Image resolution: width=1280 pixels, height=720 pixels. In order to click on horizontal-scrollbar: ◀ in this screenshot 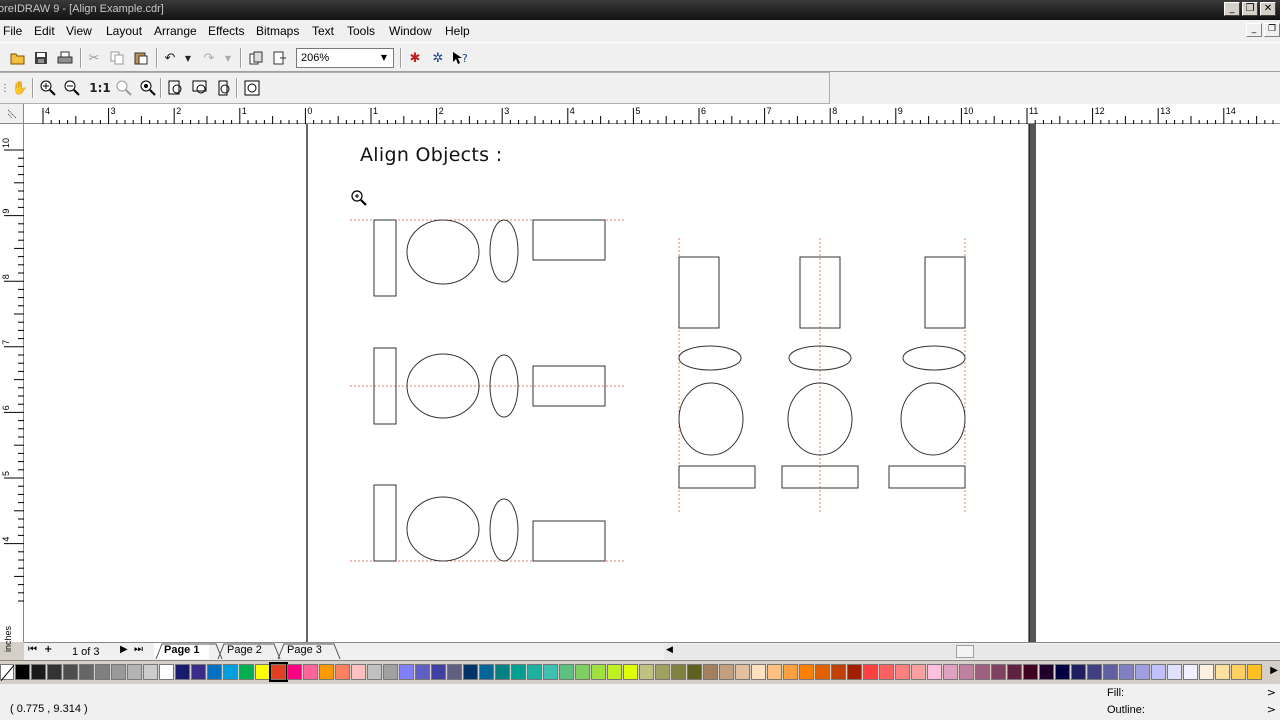, I will do `click(972, 651)`.